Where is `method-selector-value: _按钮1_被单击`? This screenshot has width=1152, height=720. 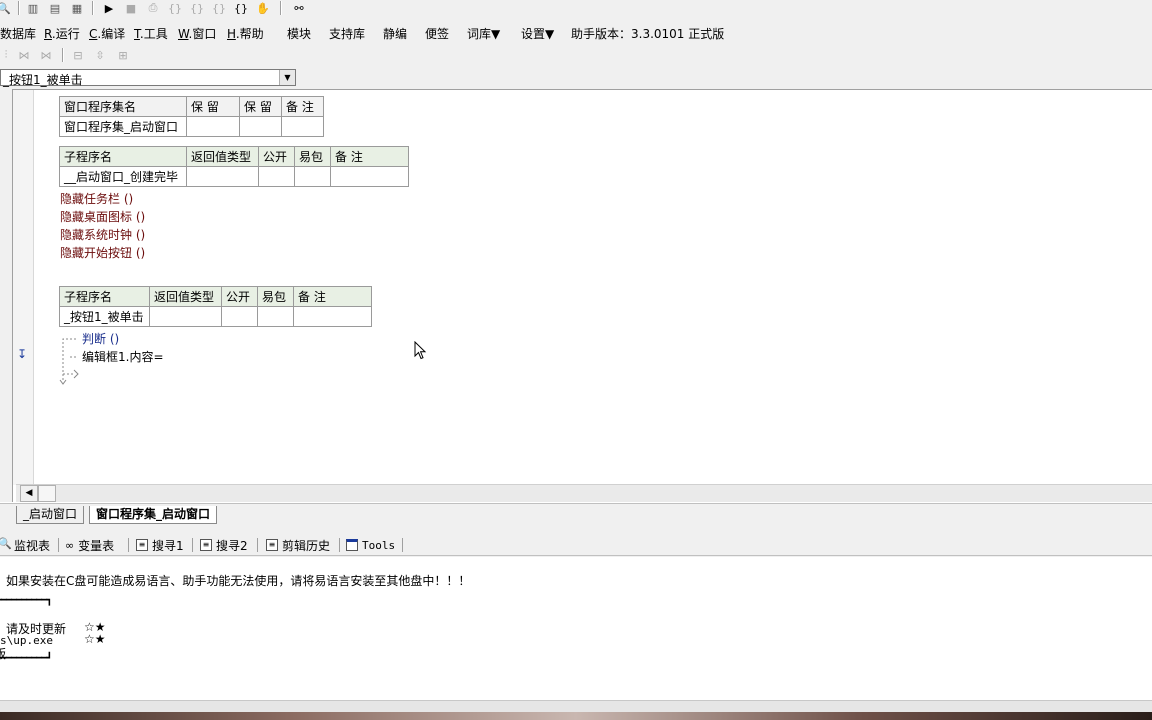 method-selector-value: _按钮1_被单击 is located at coordinates (43, 80).